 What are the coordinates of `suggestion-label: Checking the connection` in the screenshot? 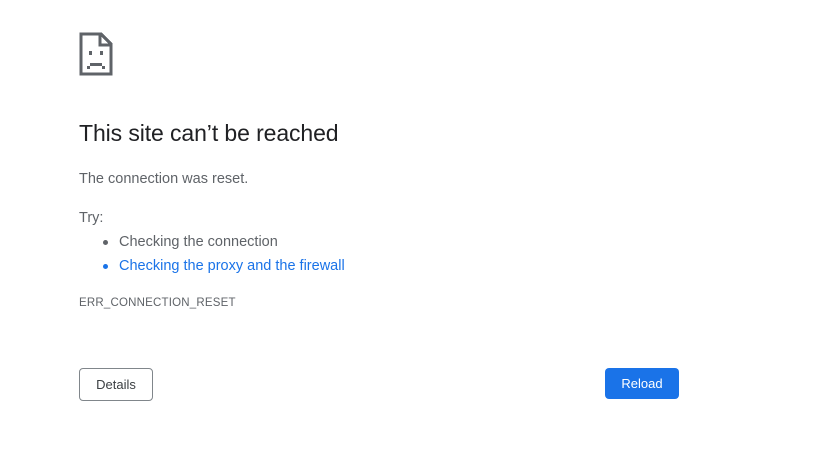 It's located at (198, 242).